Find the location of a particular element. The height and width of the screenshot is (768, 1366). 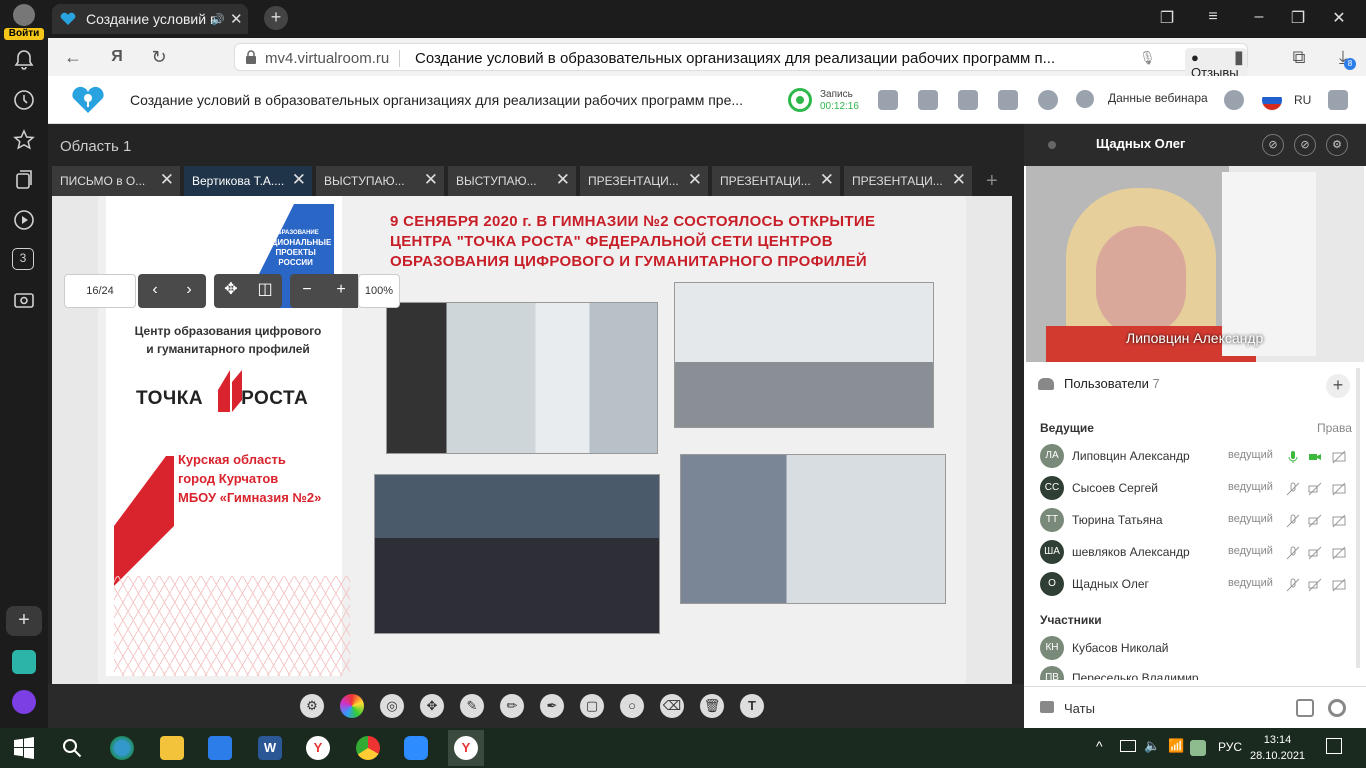

mic-off-icon: ⊘ is located at coordinates (1273, 145).